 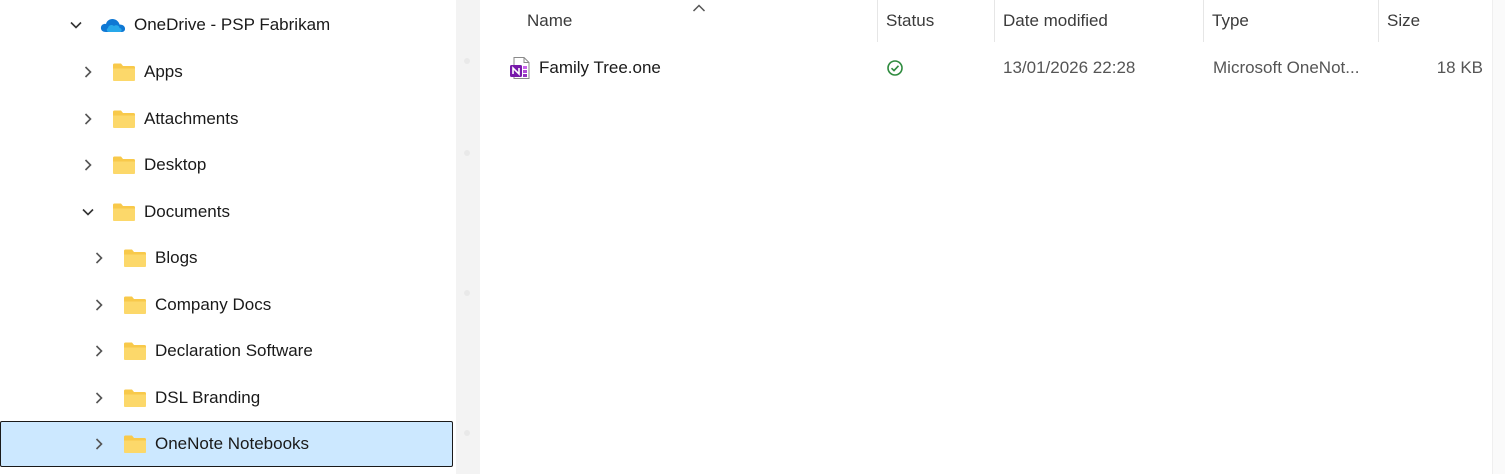 What do you see at coordinates (1434, 21) in the screenshot?
I see `column-header-size: Size` at bounding box center [1434, 21].